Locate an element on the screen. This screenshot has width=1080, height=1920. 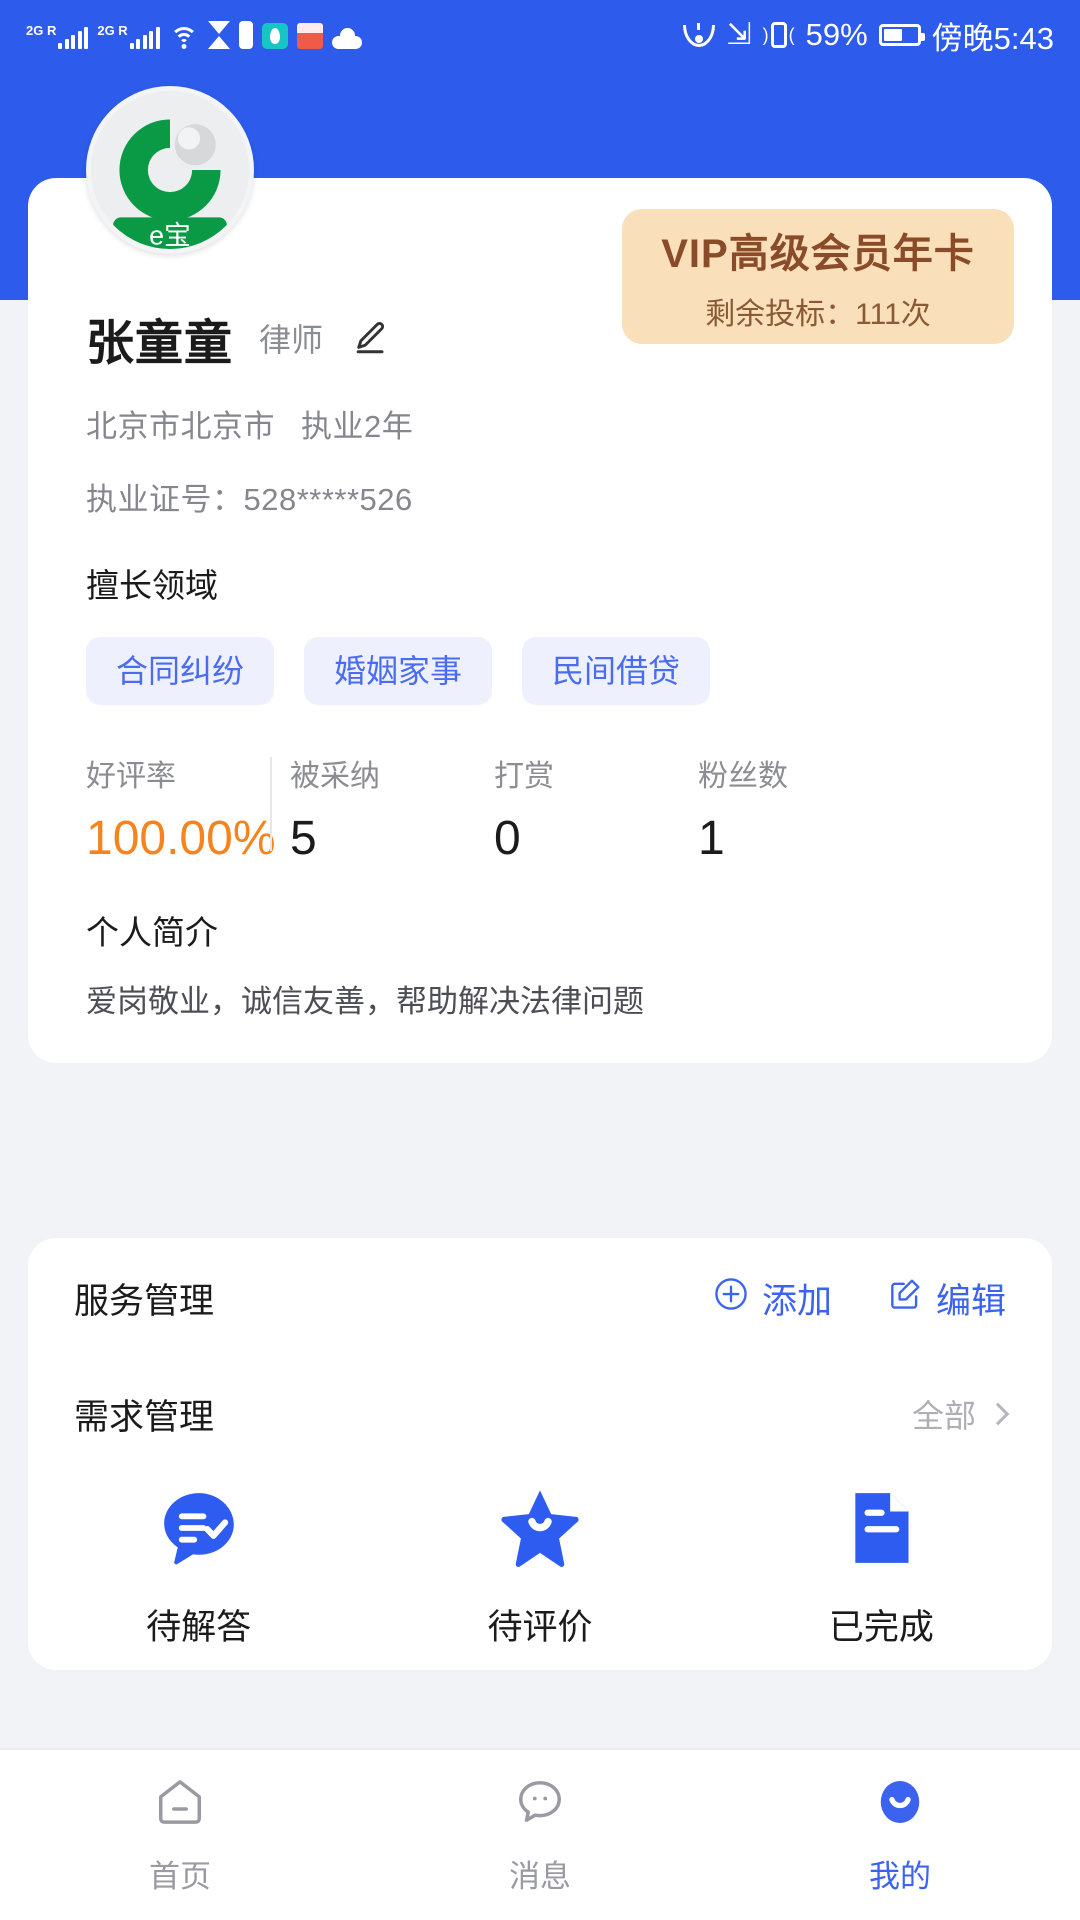
service-manage-row: 服务管理 添加 编辑 is located at coordinates (540, 1298).